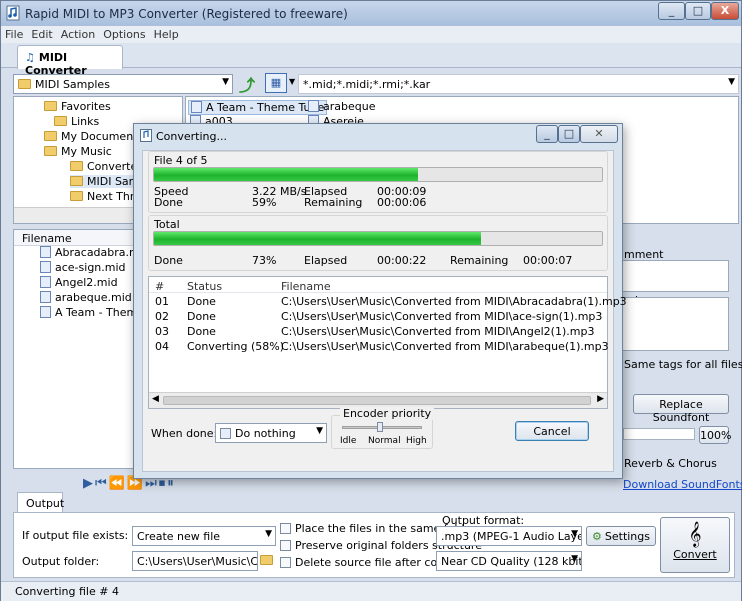 This screenshot has height=601, width=742. I want to click on comment-field, so click(675, 276).